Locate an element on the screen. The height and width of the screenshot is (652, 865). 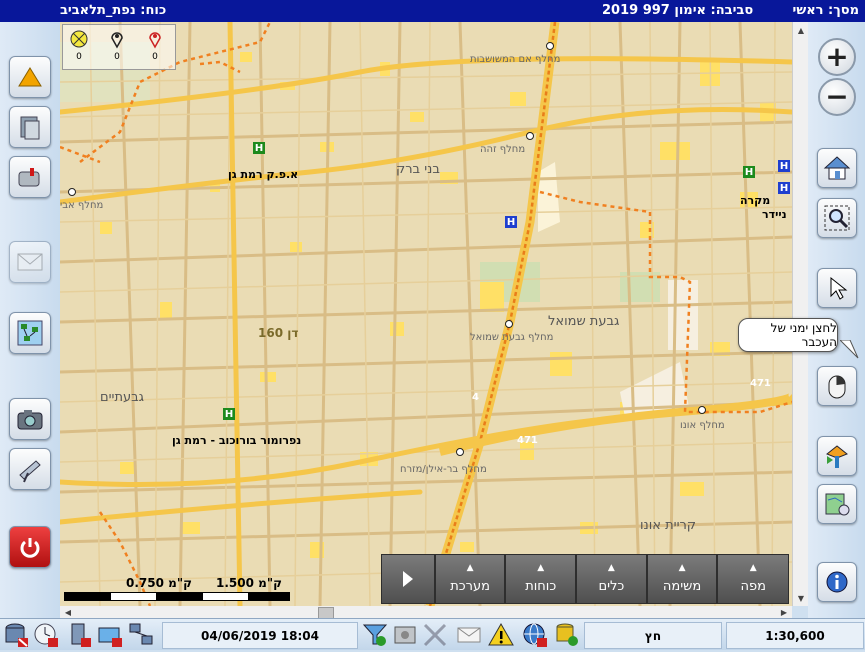
zoom-area-button is located at coordinates (837, 218).